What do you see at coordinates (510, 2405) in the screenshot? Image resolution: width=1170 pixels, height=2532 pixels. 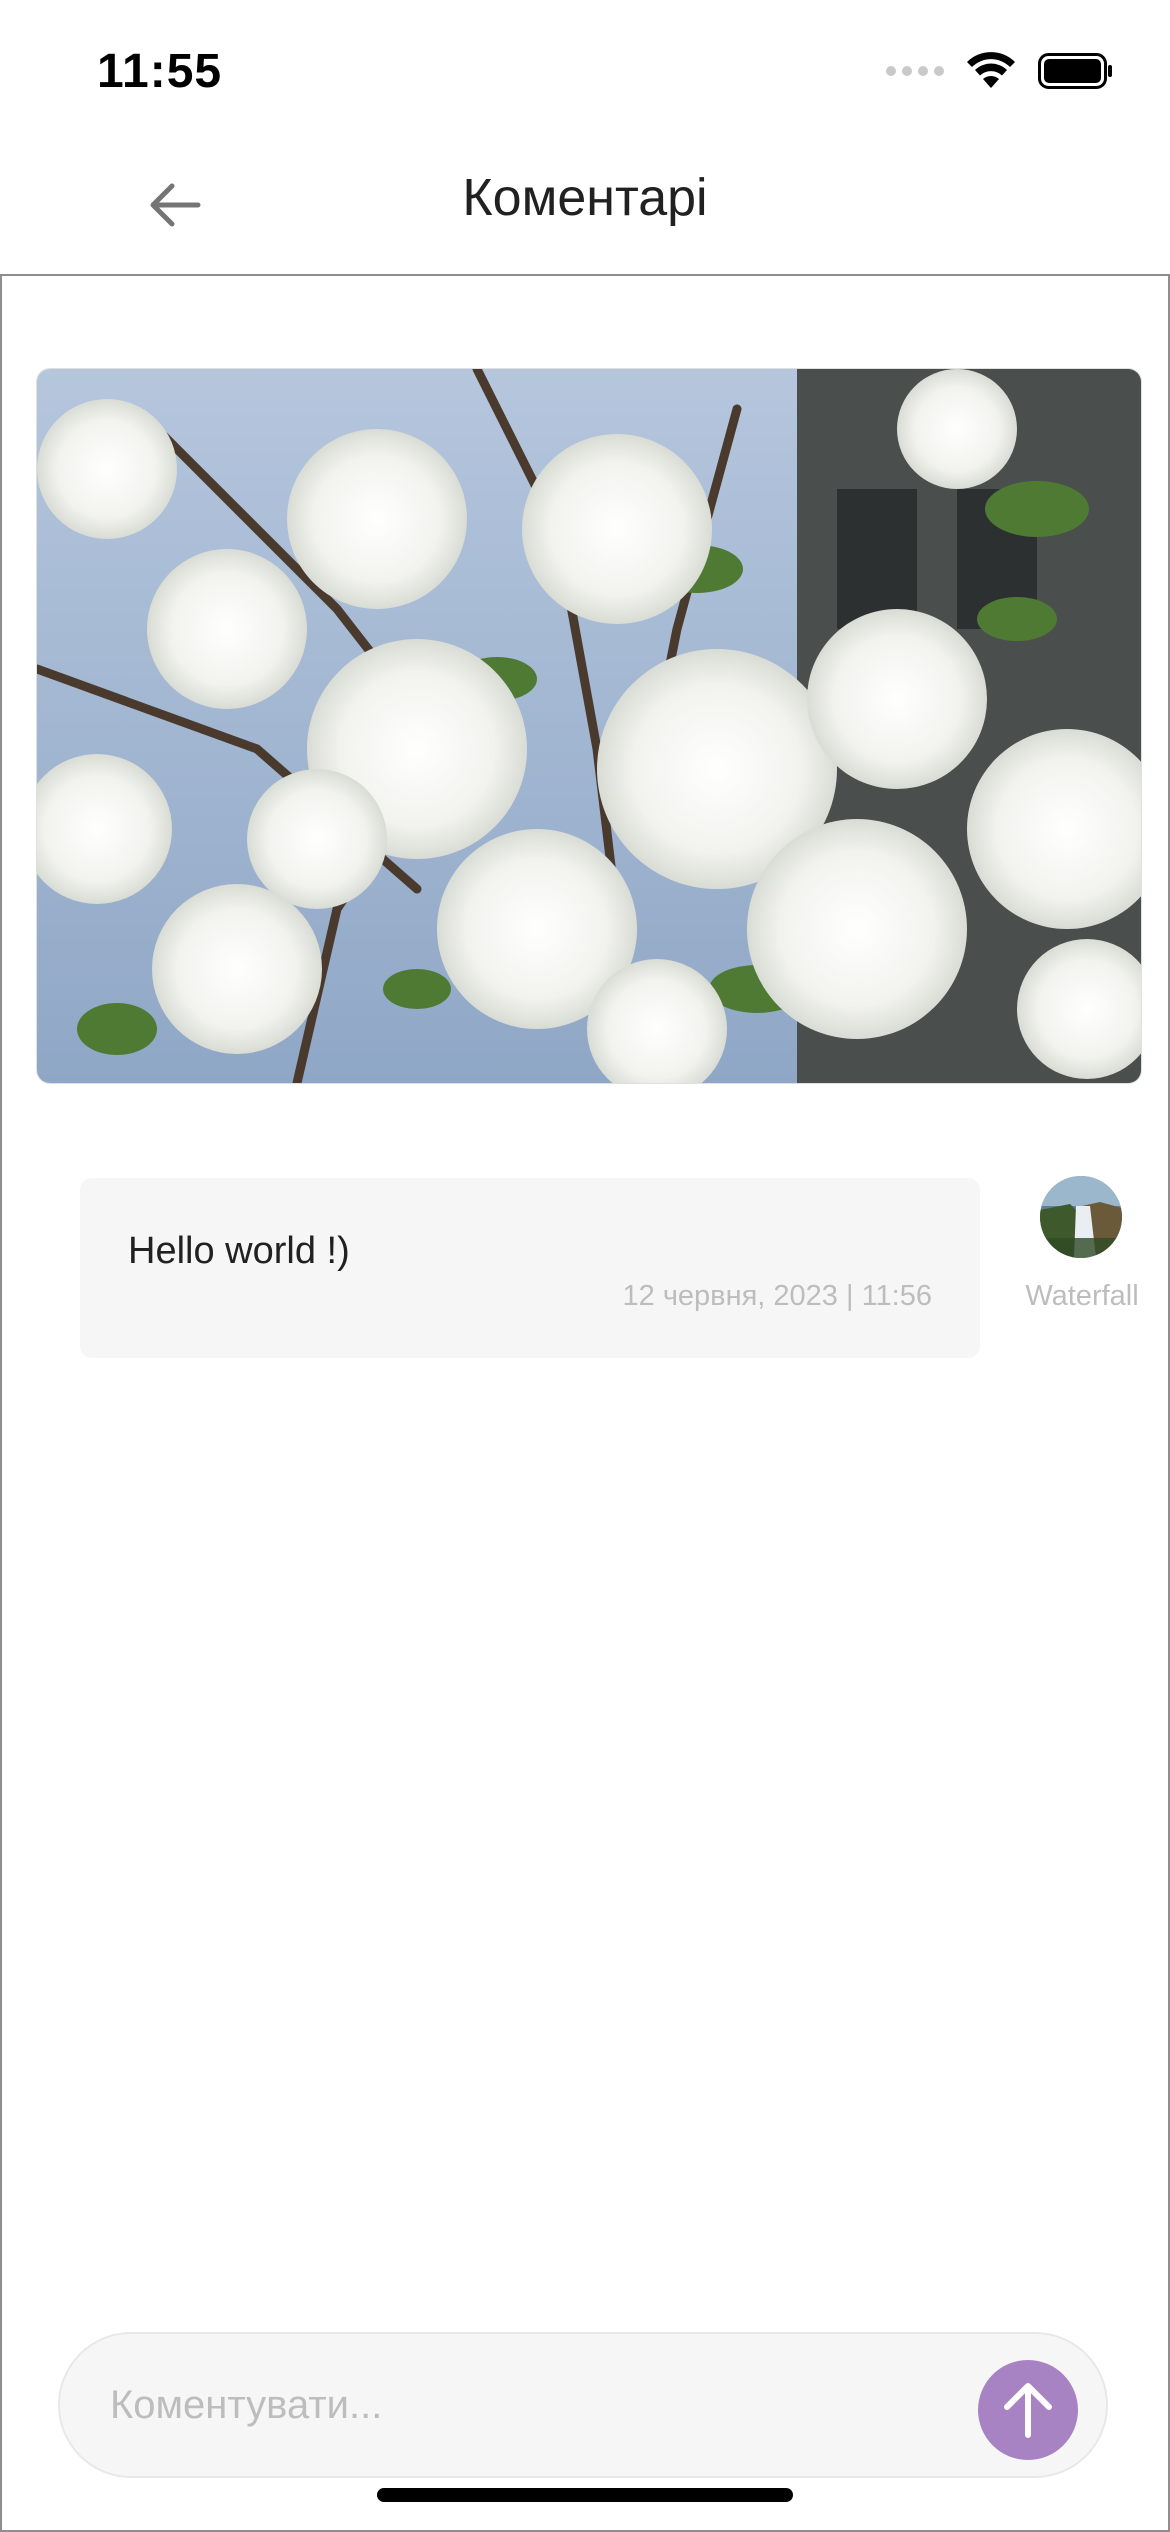 I see `comment-input` at bounding box center [510, 2405].